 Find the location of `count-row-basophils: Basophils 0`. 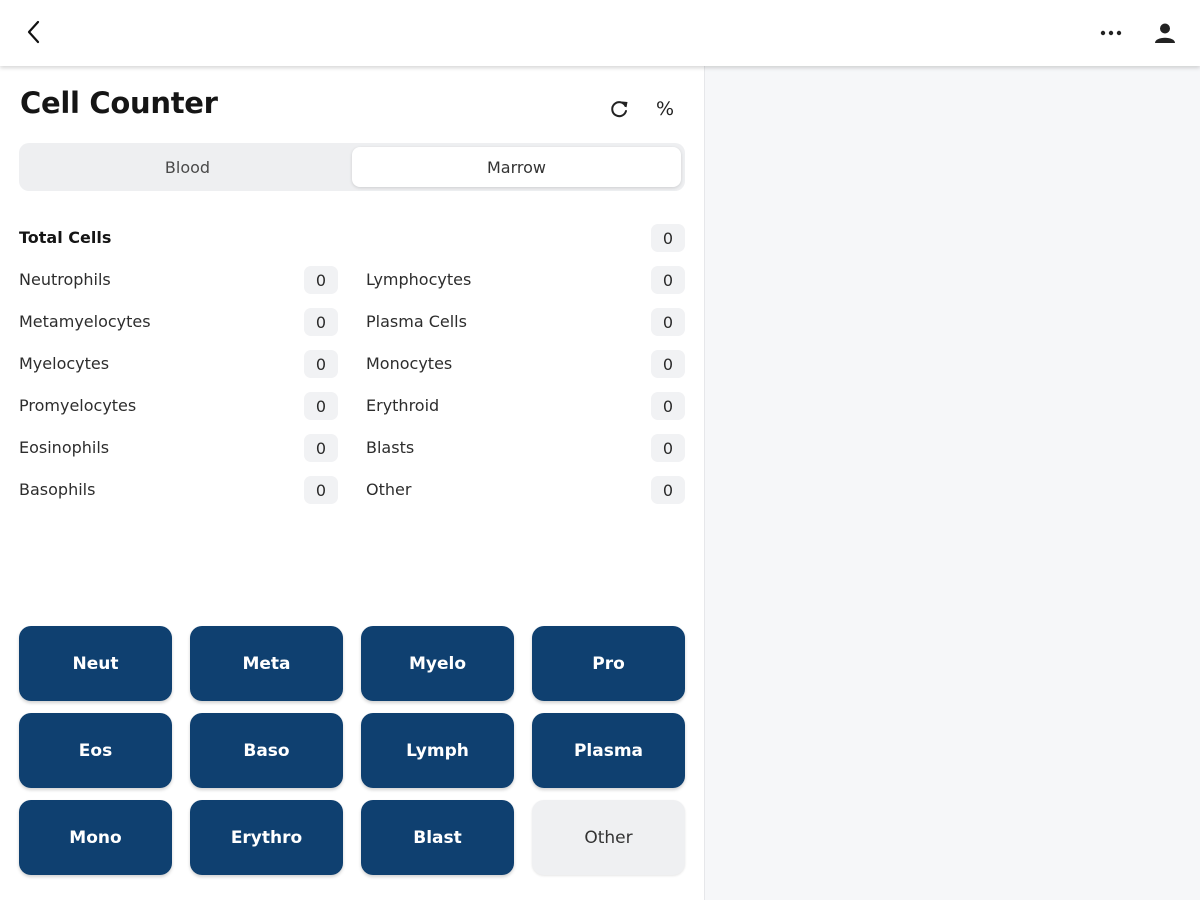

count-row-basophils: Basophils 0 is located at coordinates (178, 490).